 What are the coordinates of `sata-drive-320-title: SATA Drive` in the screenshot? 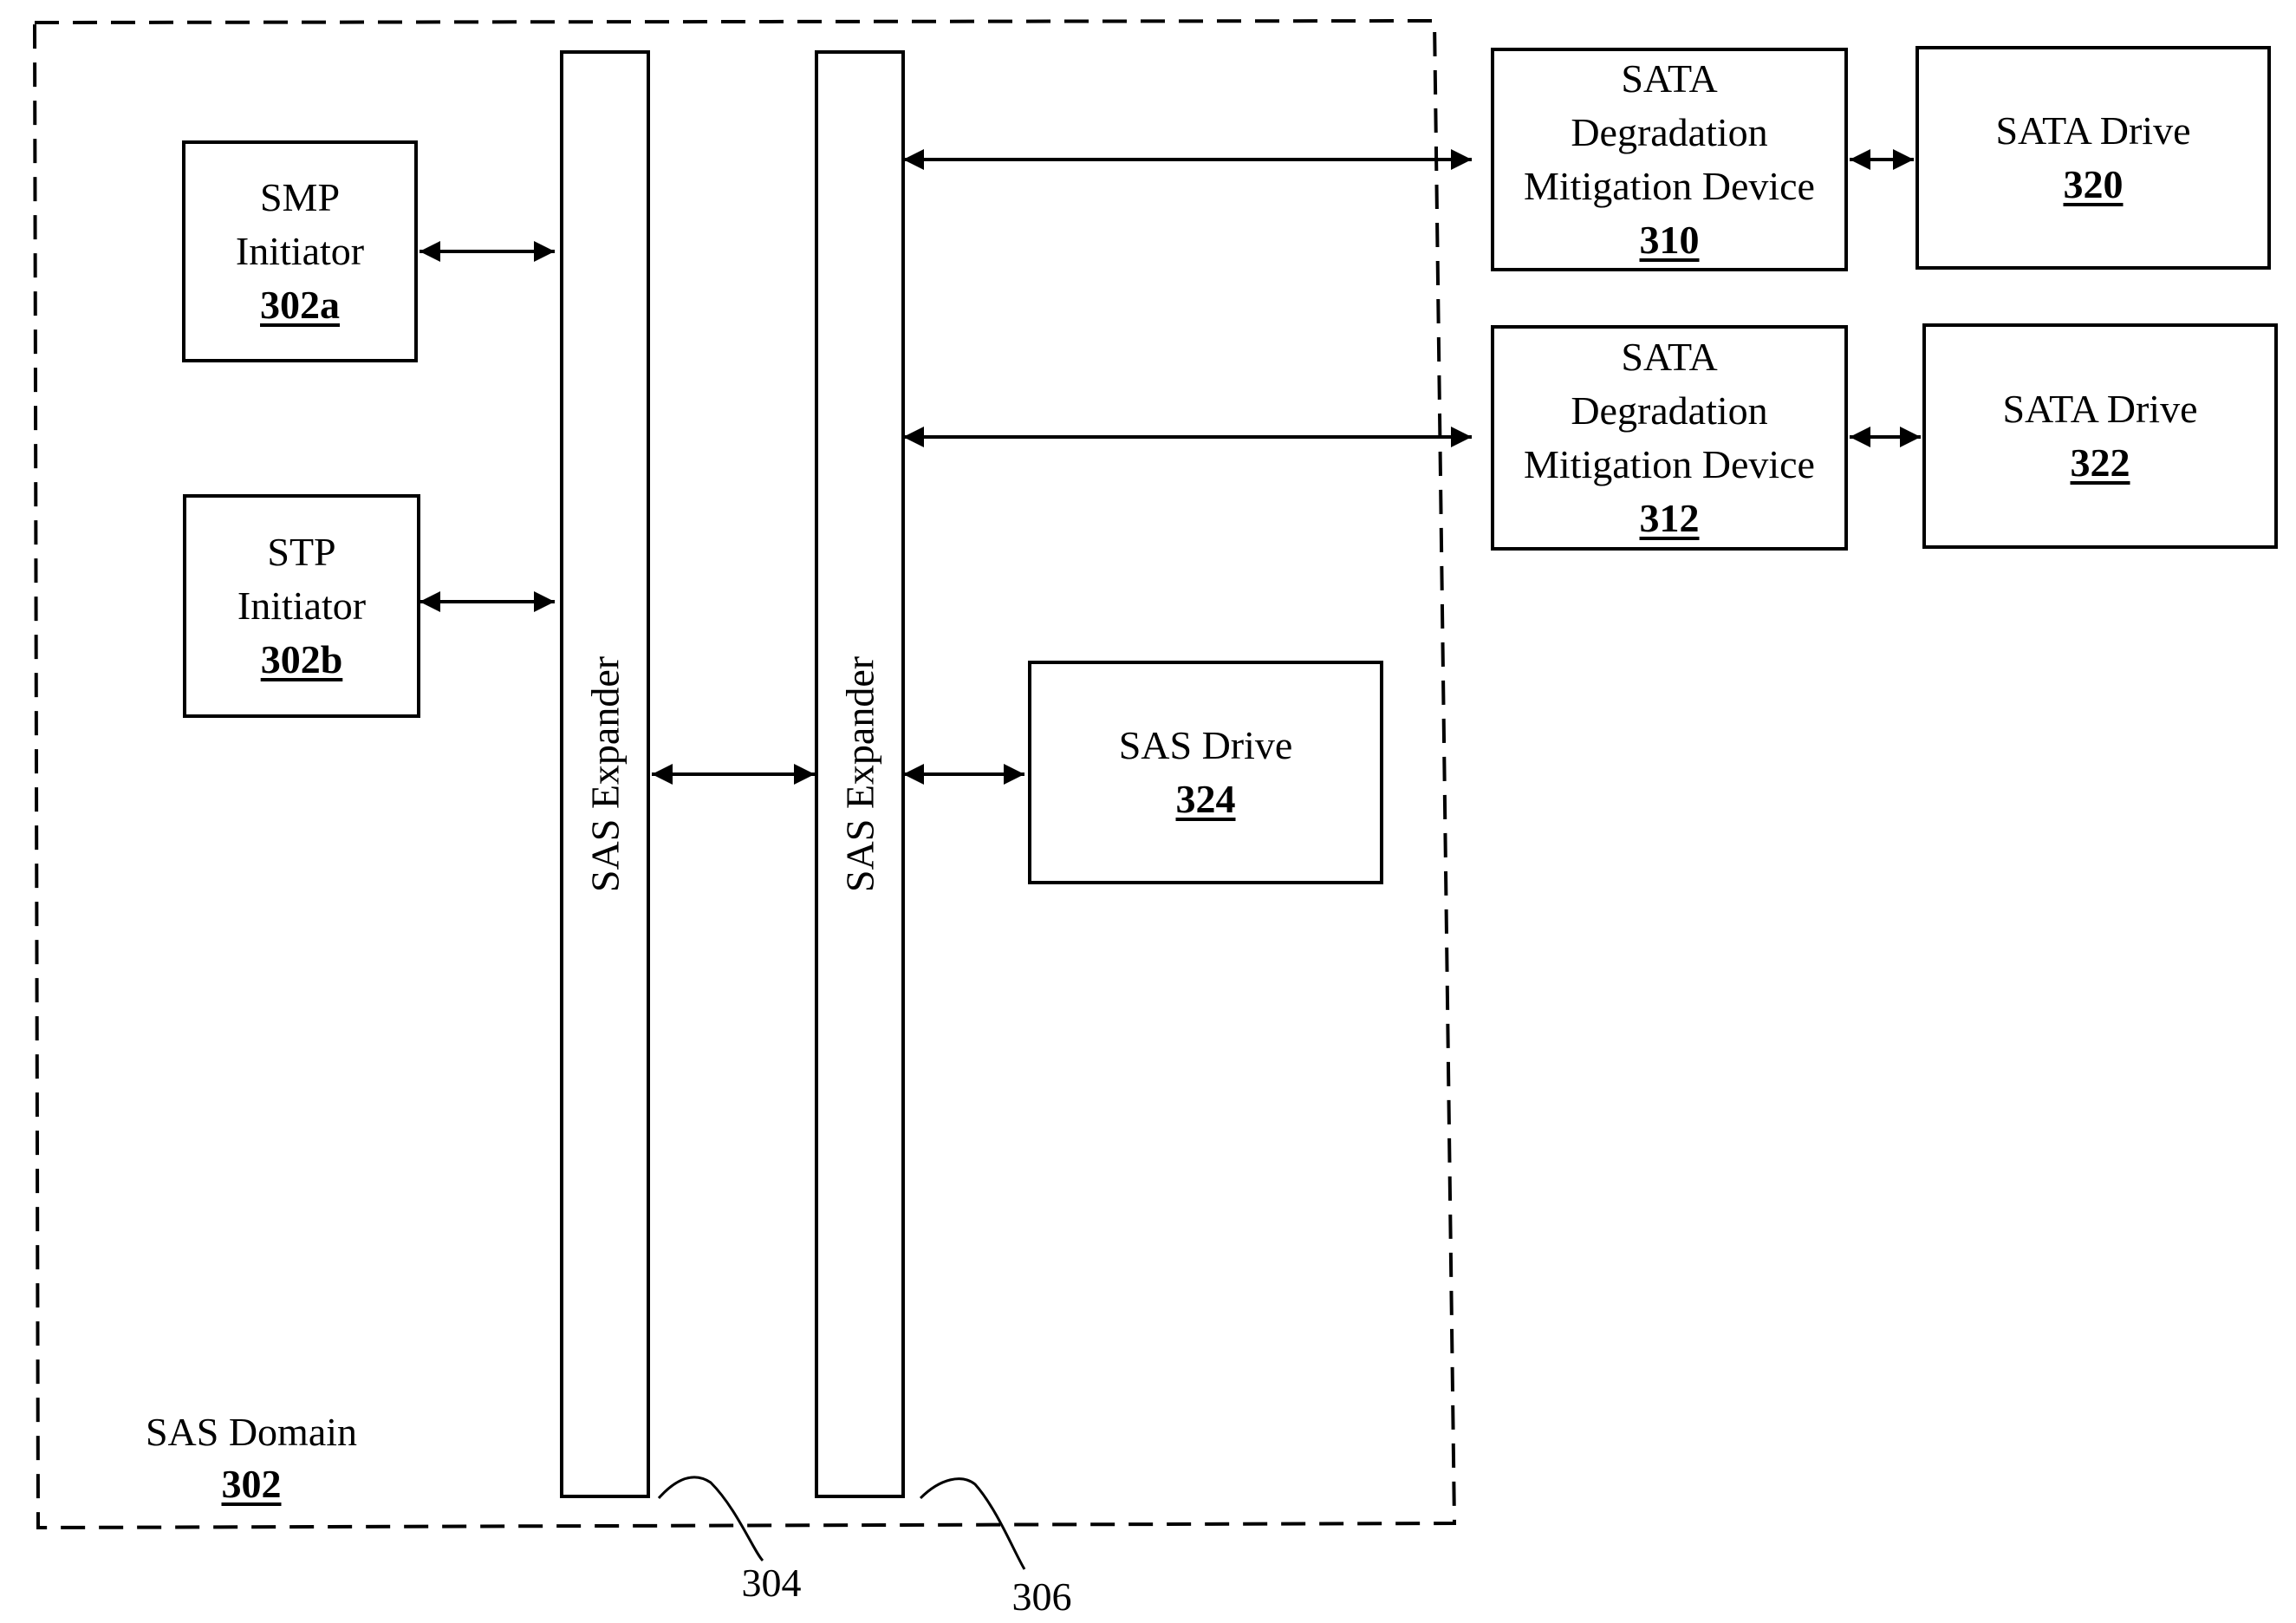 It's located at (2093, 130).